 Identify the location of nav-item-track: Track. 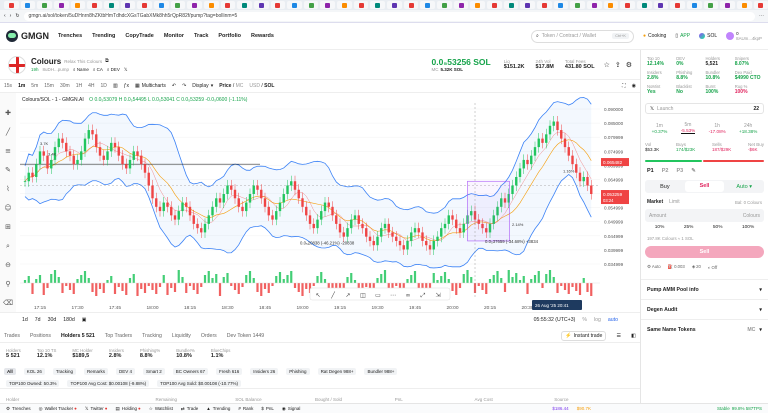
(201, 36).